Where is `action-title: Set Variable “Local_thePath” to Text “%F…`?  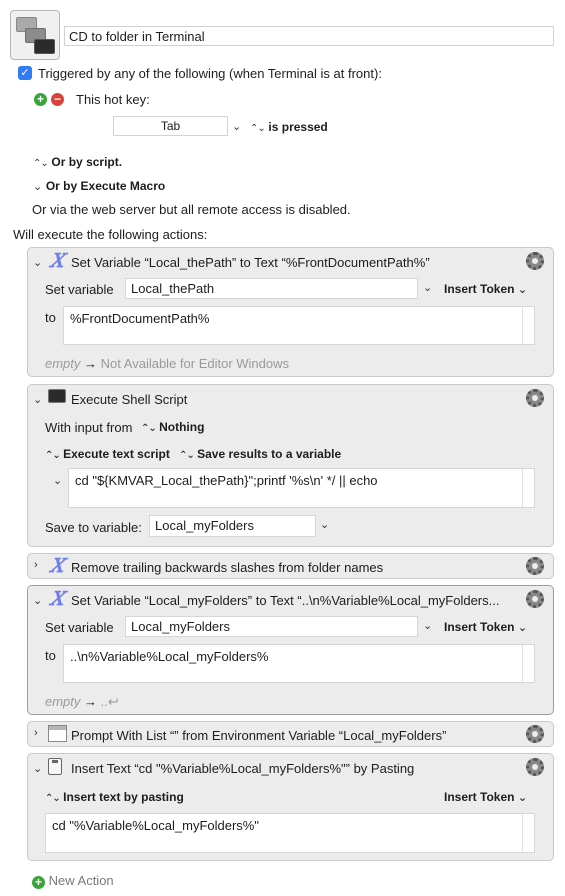
action-title: Set Variable “Local_thePath” to Text “%F… is located at coordinates (250, 262).